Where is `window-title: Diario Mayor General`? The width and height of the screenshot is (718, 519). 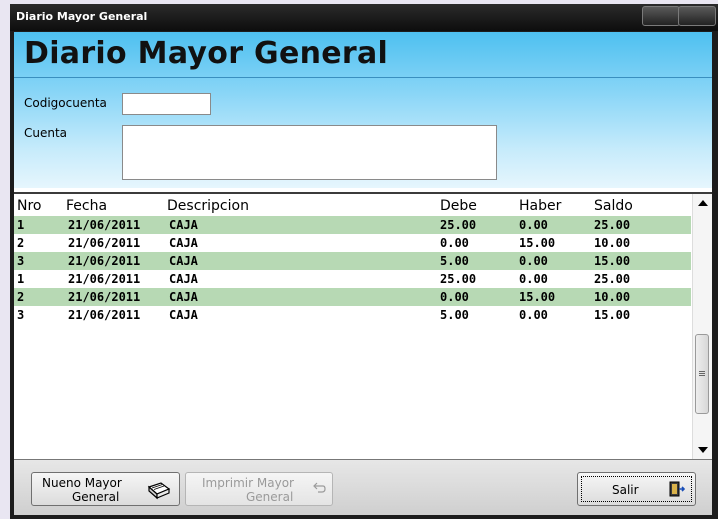 window-title: Diario Mayor General is located at coordinates (82, 16).